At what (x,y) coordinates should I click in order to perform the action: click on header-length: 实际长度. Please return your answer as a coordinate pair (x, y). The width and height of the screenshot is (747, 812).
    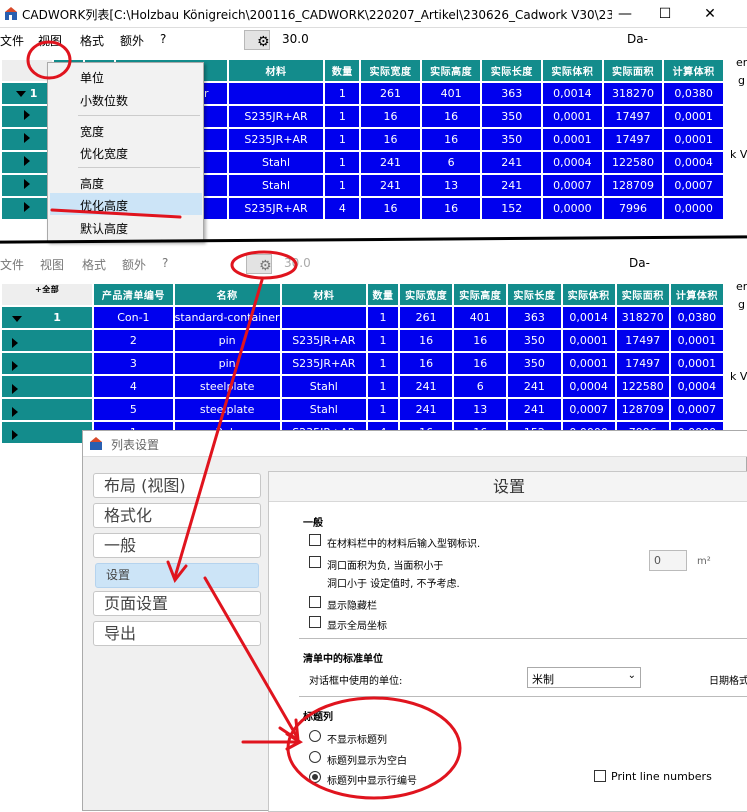
    Looking at the image, I should click on (534, 294).